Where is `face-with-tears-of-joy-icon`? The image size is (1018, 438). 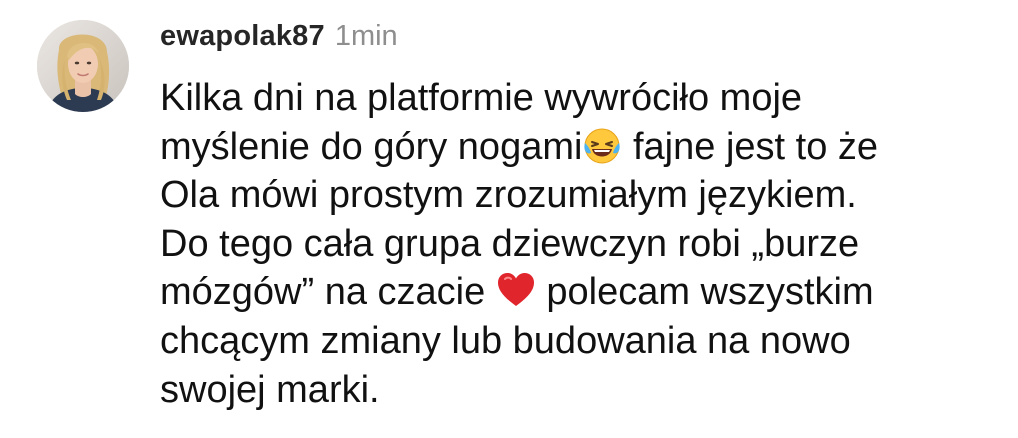
face-with-tears-of-joy-icon is located at coordinates (602, 145).